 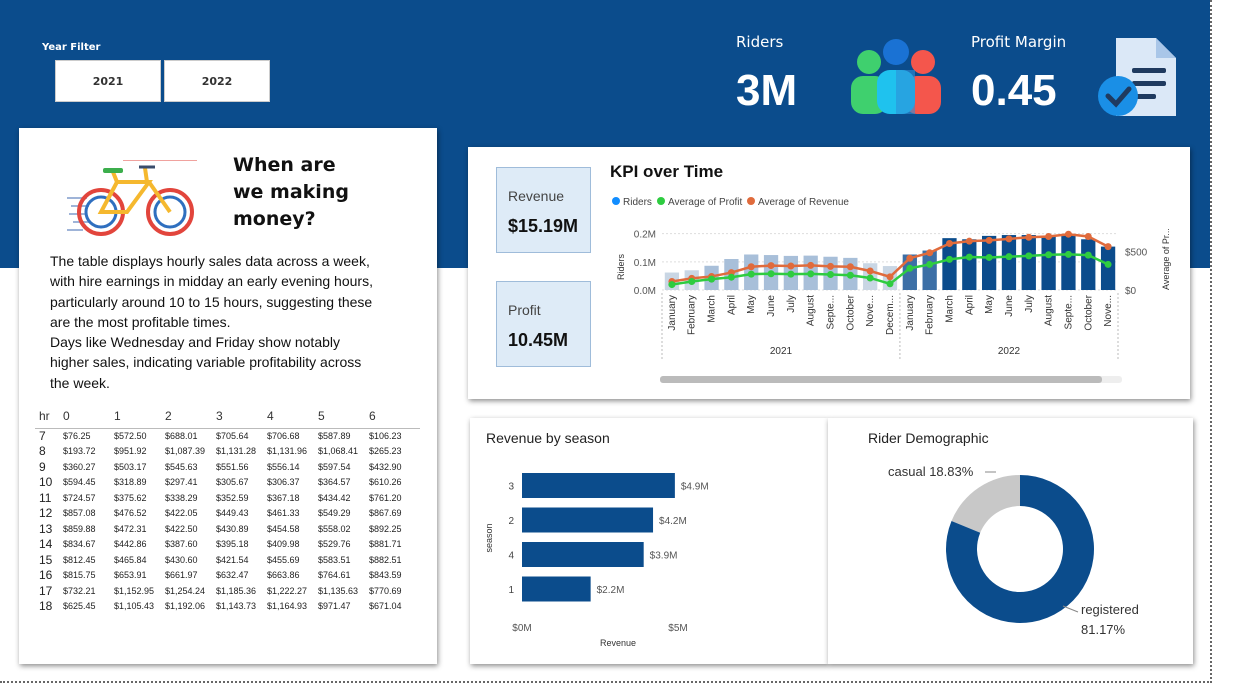 I want to click on table-header-row: hr 0 1 2 3 4 5 6, so click(x=227, y=416).